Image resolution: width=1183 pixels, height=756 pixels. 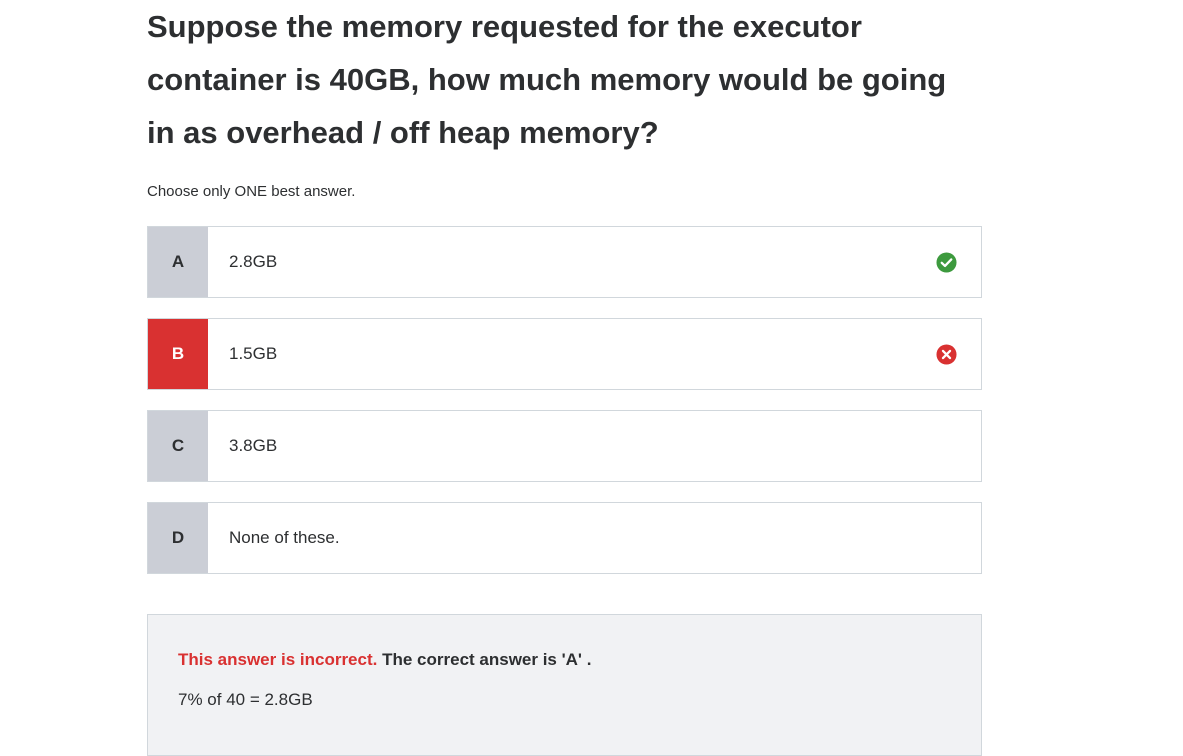 What do you see at coordinates (946, 354) in the screenshot?
I see `x-circle-icon` at bounding box center [946, 354].